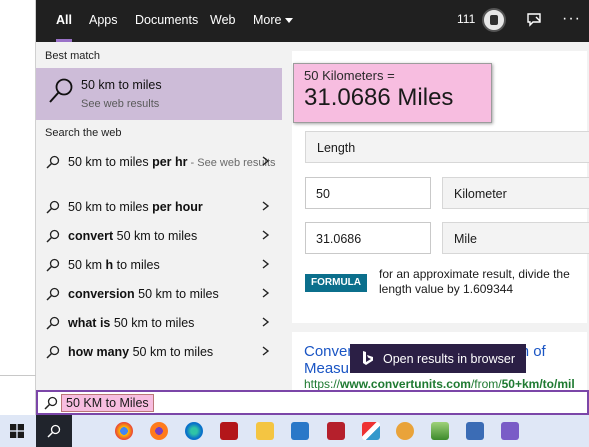 The width and height of the screenshot is (589, 447). What do you see at coordinates (405, 384) in the screenshot?
I see `url-domain: www.convertunits.com` at bounding box center [405, 384].